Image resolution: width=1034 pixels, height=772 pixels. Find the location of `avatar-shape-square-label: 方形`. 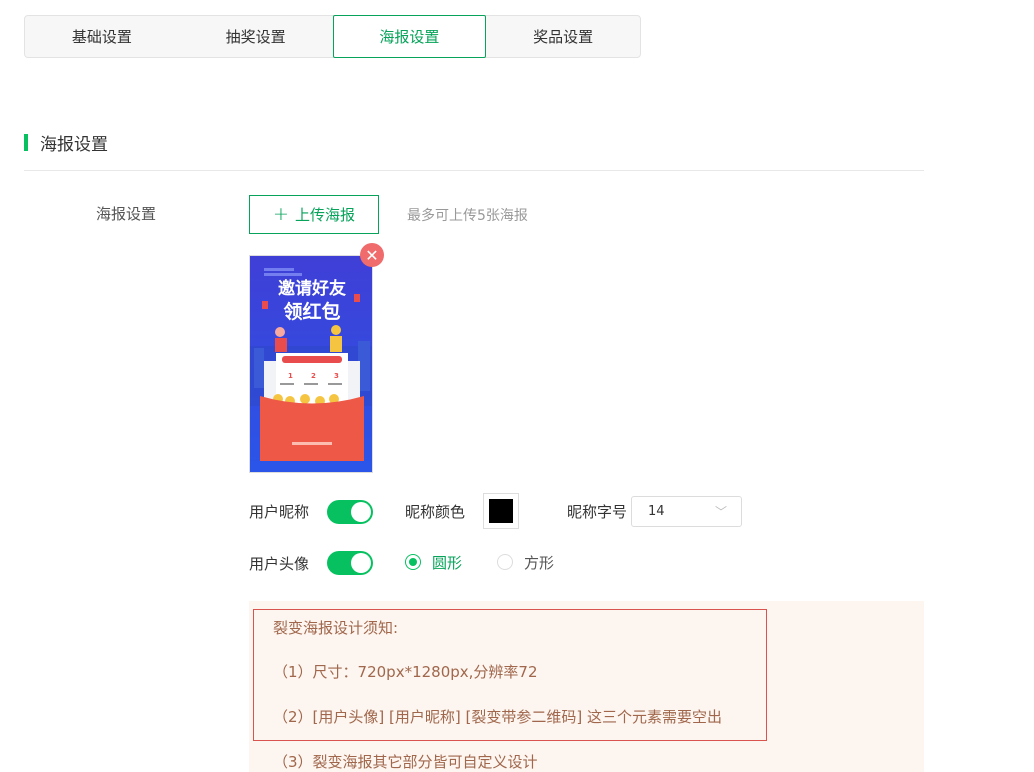

avatar-shape-square-label: 方形 is located at coordinates (539, 562).